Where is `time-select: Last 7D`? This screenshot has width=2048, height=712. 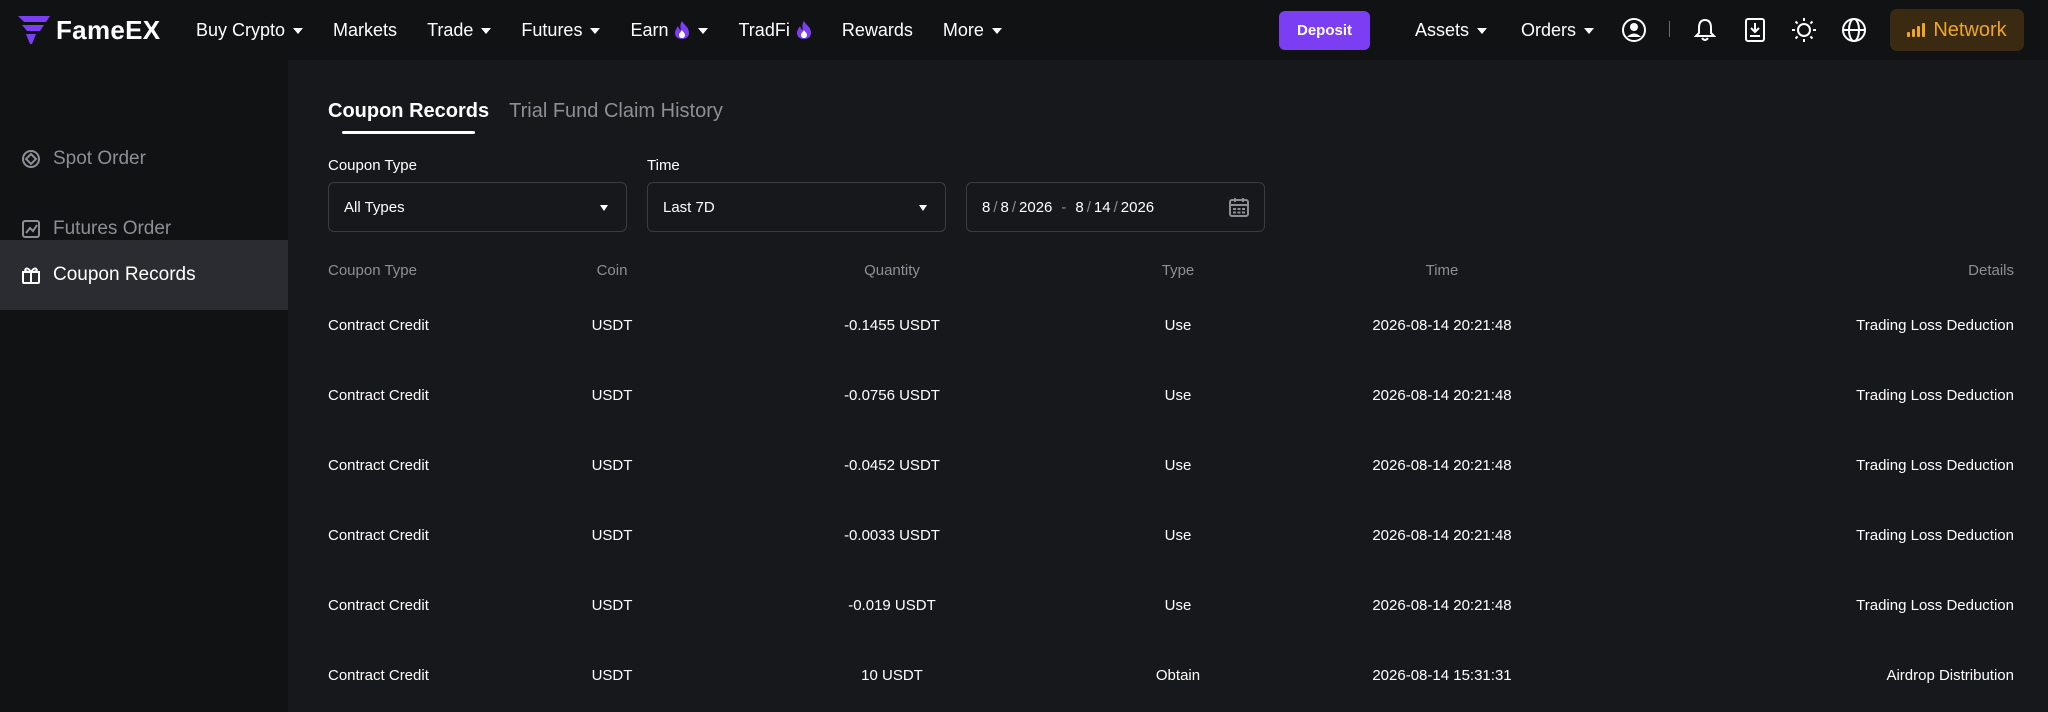 time-select: Last 7D is located at coordinates (796, 207).